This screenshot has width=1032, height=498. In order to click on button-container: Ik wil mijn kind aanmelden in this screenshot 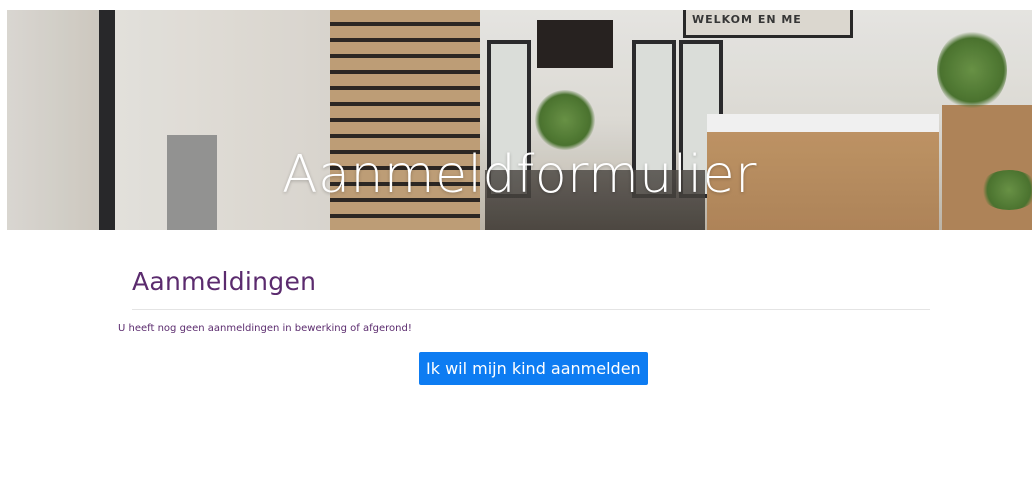, I will do `click(533, 368)`.